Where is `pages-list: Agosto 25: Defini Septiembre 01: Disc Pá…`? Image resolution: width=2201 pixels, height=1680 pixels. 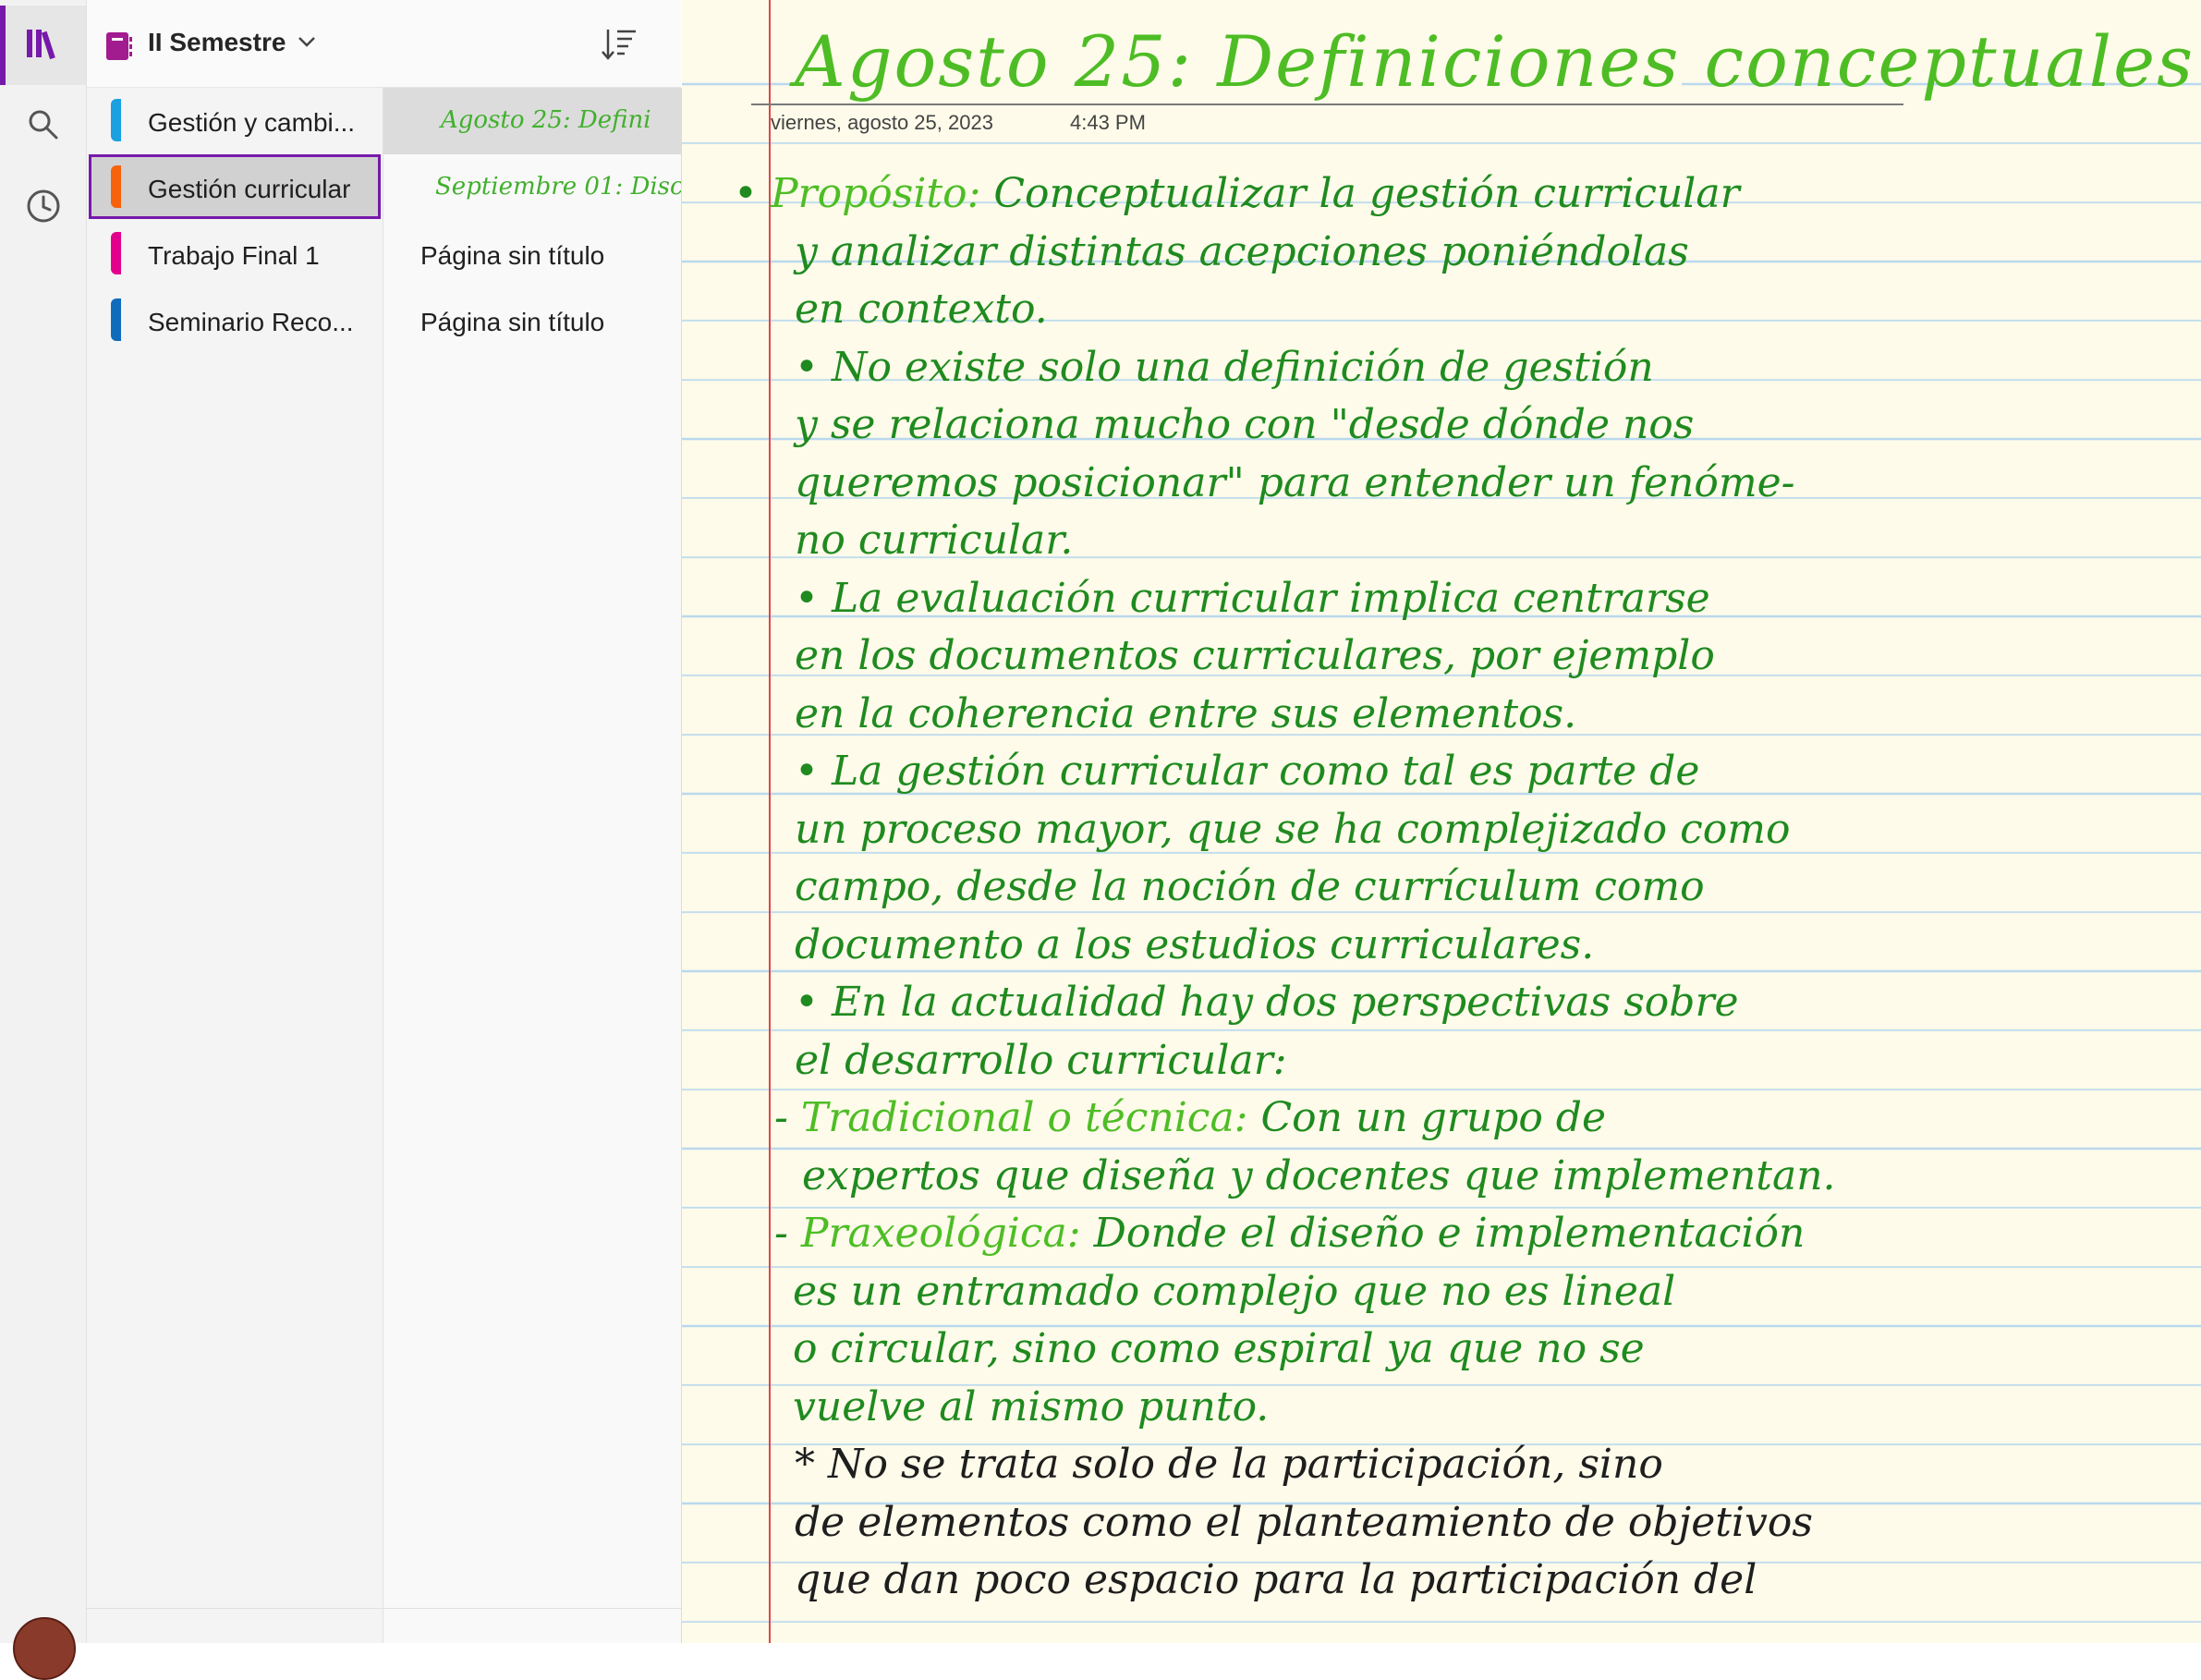
pages-list: Agosto 25: Defini Septiembre 01: Disc Pá… is located at coordinates (533, 865).